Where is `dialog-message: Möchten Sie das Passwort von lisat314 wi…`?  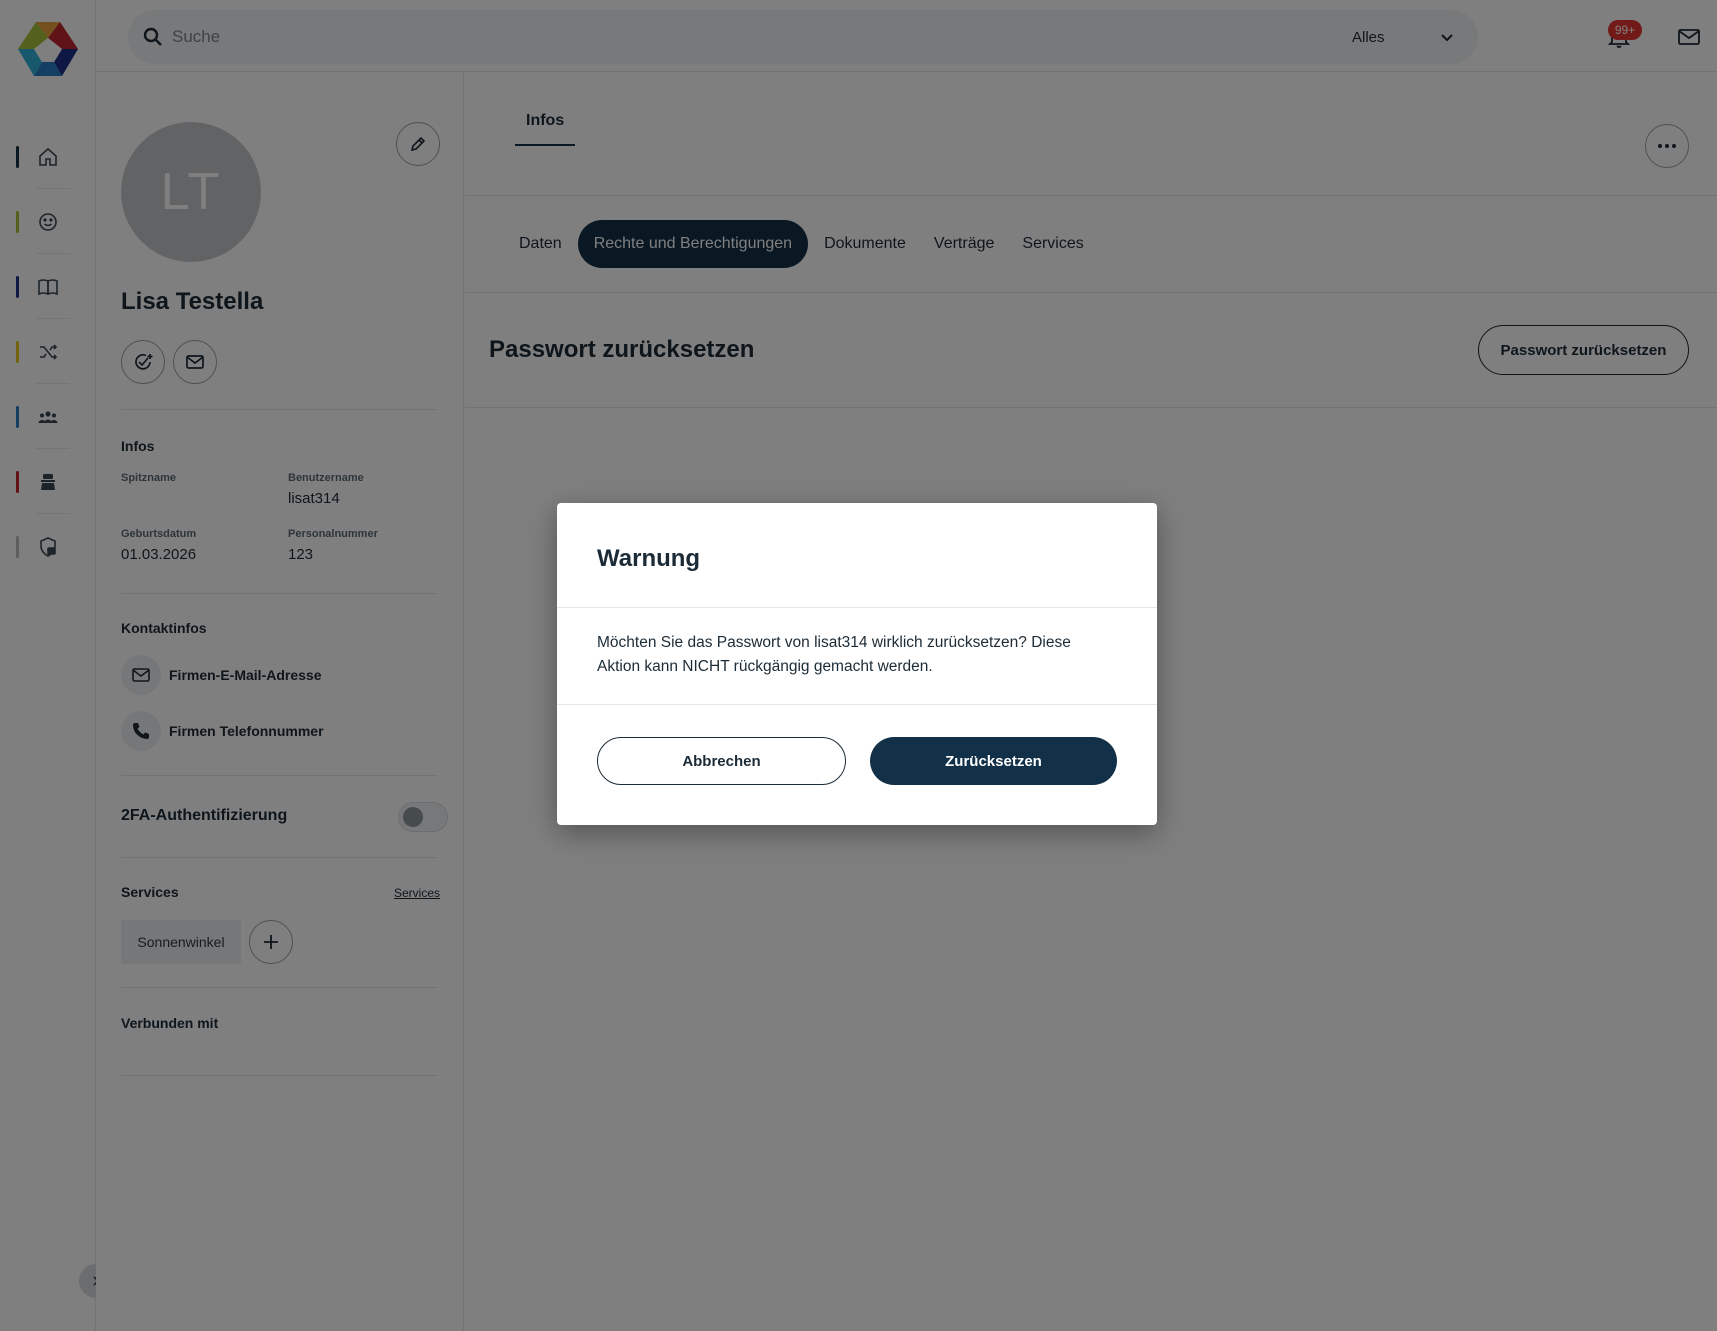 dialog-message: Möchten Sie das Passwort von lisat314 wi… is located at coordinates (834, 654).